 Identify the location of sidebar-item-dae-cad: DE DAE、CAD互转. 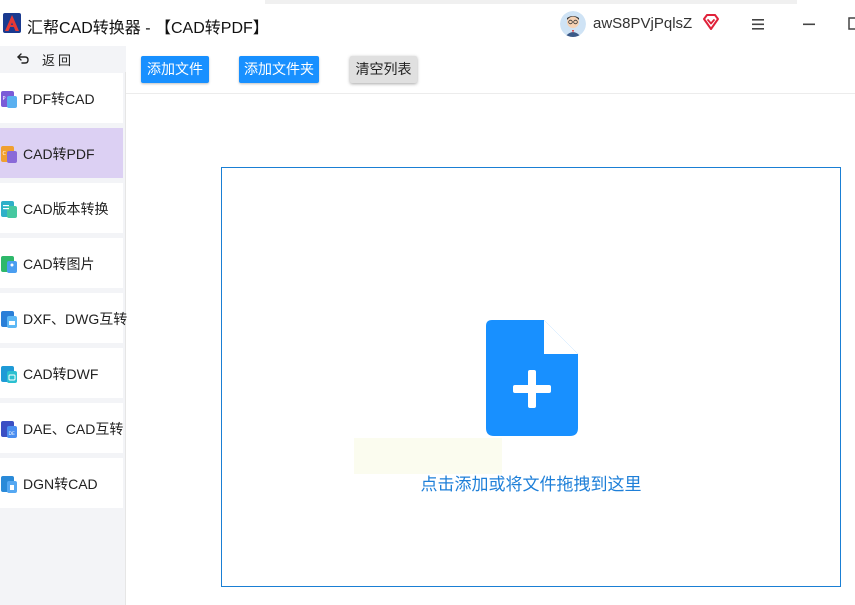
(61, 428).